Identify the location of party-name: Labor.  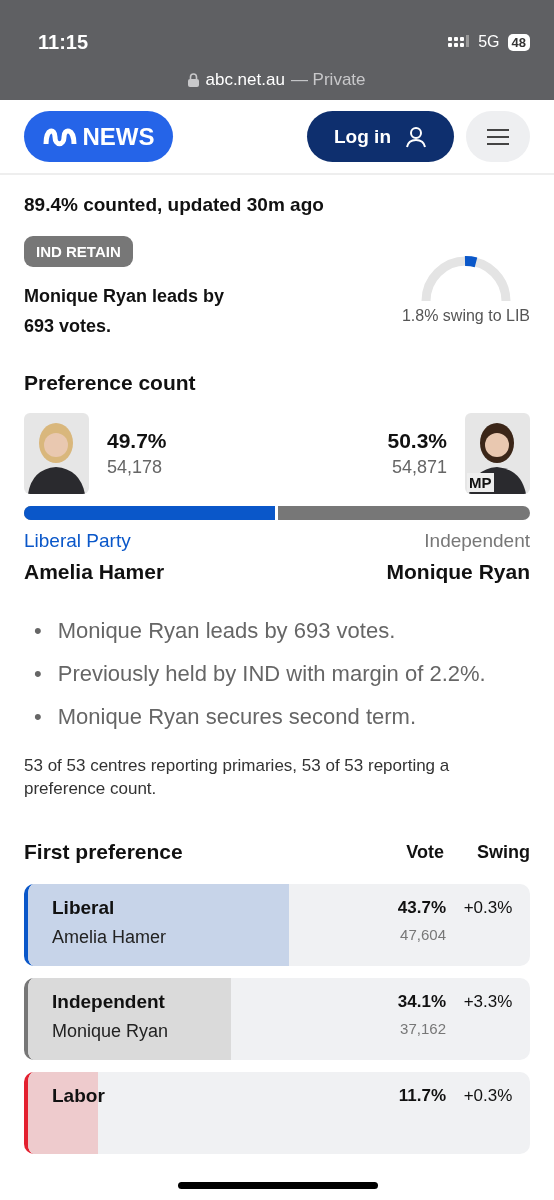
(79, 1096).